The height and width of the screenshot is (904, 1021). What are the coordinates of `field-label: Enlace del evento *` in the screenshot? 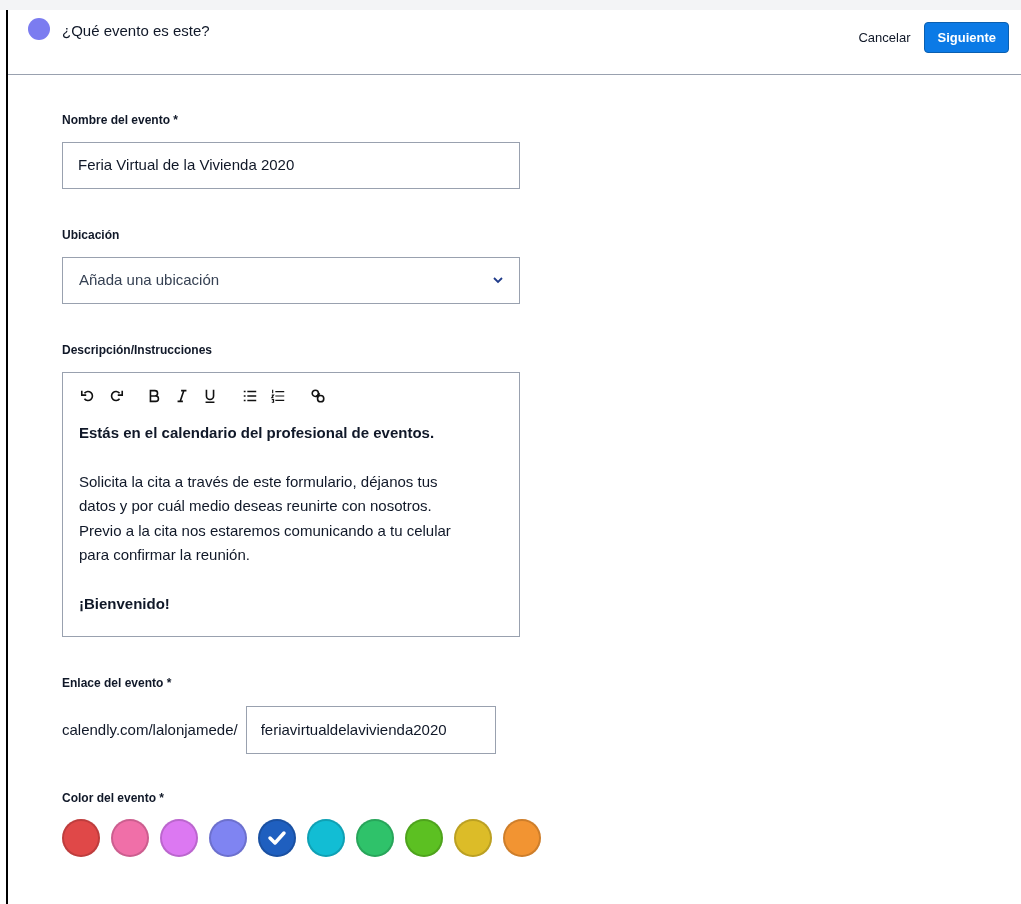 It's located at (117, 683).